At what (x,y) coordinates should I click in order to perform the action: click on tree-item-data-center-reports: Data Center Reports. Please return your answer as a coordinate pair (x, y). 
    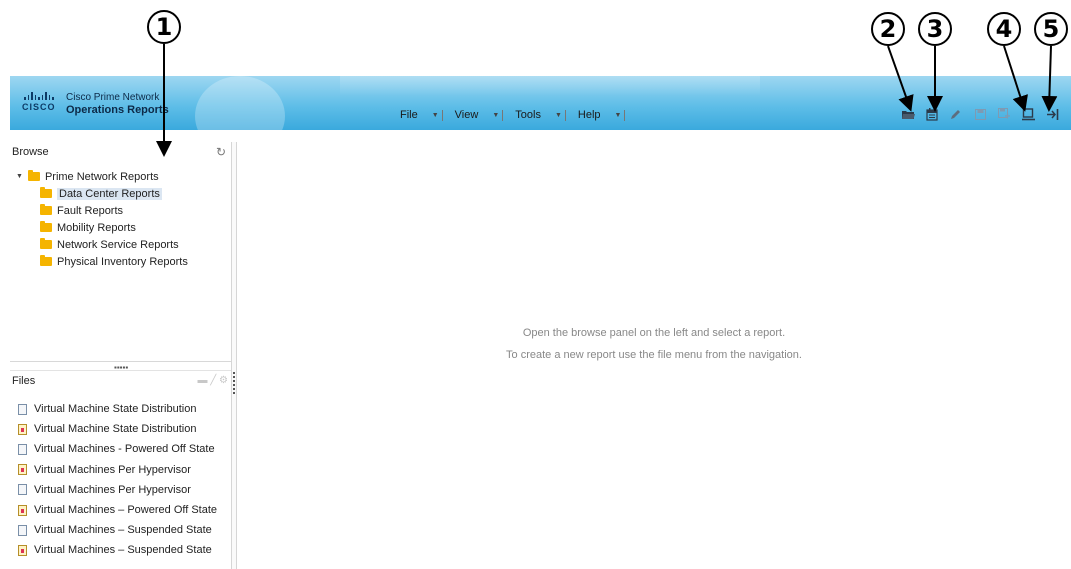
    Looking at the image, I should click on (121, 193).